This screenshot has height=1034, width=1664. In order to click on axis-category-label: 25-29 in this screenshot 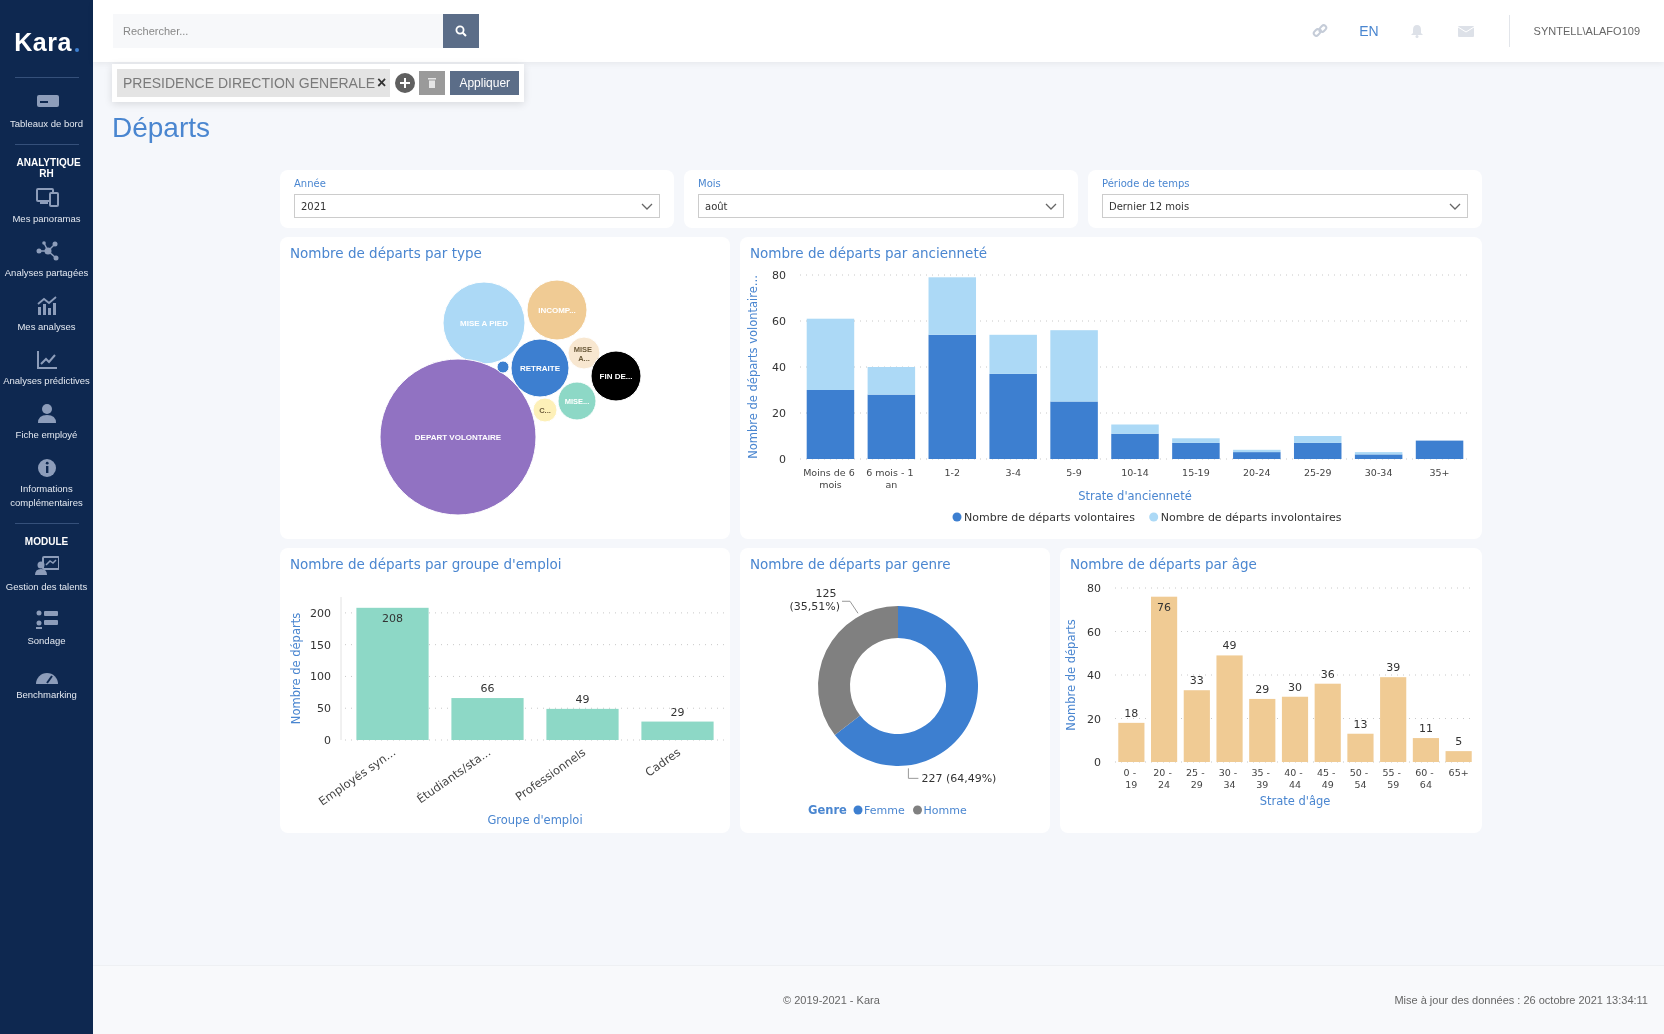, I will do `click(1317, 472)`.